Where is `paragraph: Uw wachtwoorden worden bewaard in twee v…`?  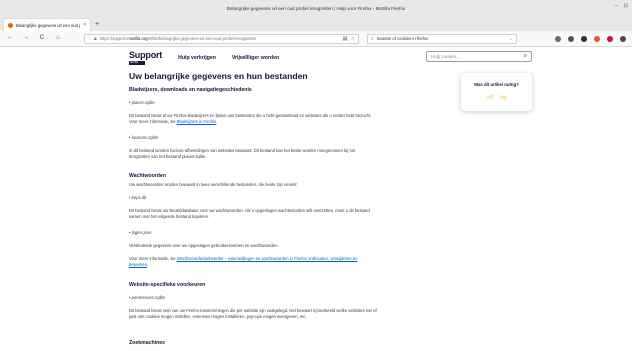 paragraph: Uw wachtwoorden worden bewaard in twee v… is located at coordinates (213, 184).